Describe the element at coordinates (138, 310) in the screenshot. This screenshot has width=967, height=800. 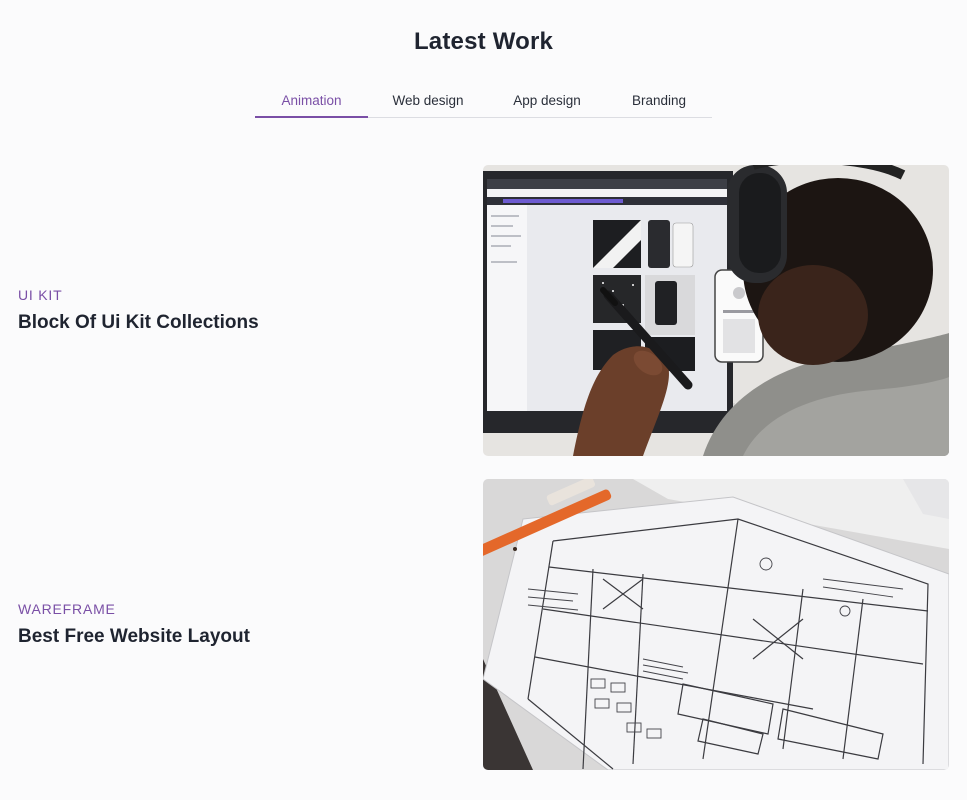
I see `work-card-text: UI KIT Block Of Ui Kit Collections` at that location.